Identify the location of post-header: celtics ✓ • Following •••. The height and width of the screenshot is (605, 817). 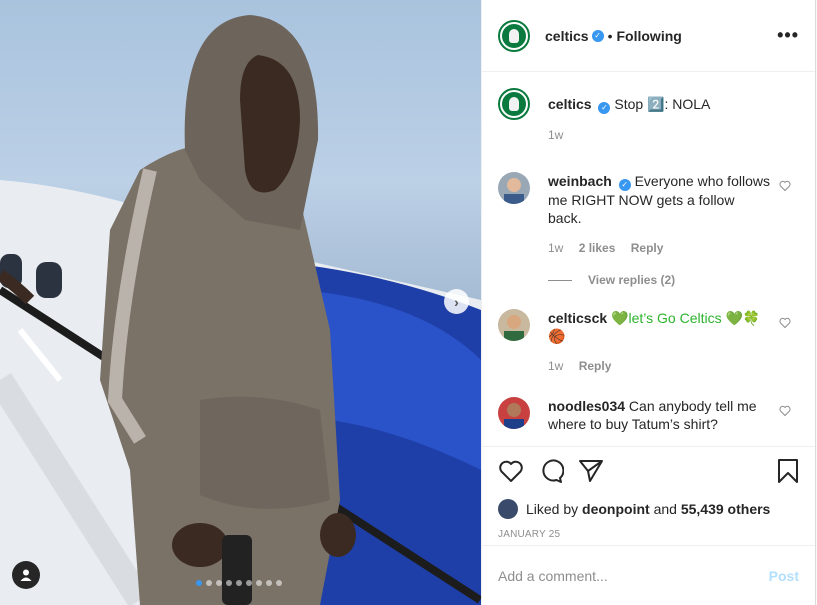
(648, 36).